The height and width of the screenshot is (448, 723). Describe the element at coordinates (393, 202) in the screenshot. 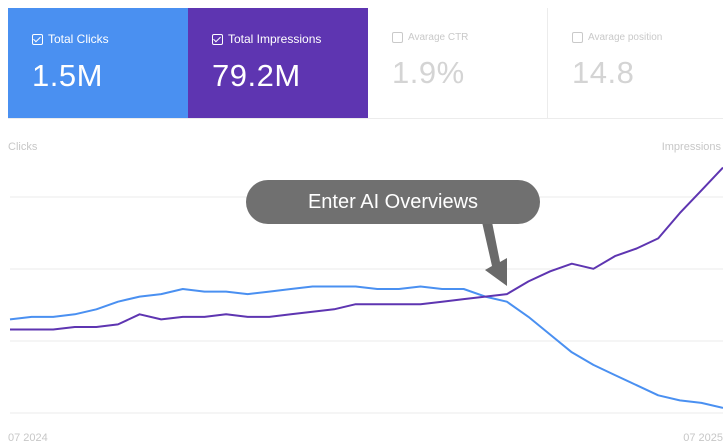

I see `annotation-callout: Enter AI Overviews` at that location.